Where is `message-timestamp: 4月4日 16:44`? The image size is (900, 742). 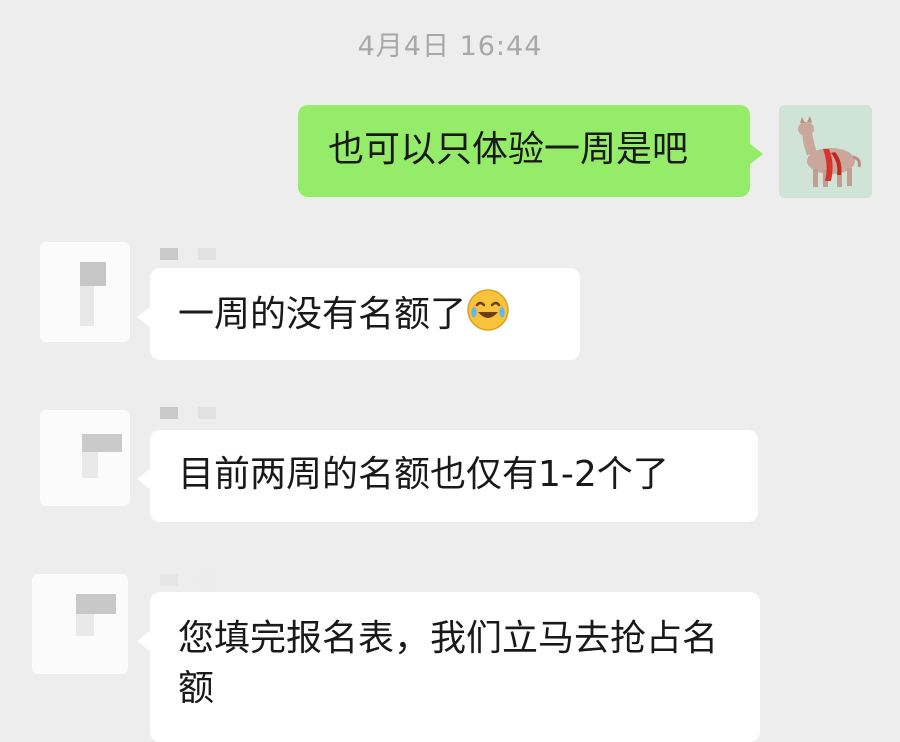 message-timestamp: 4月4日 16:44 is located at coordinates (450, 46).